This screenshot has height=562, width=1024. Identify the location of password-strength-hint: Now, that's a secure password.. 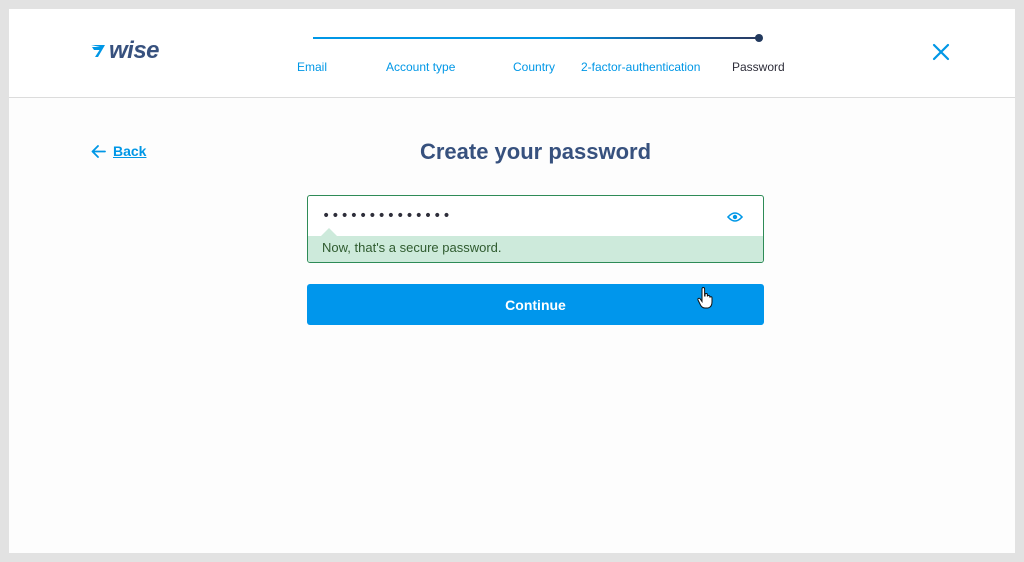
(535, 249).